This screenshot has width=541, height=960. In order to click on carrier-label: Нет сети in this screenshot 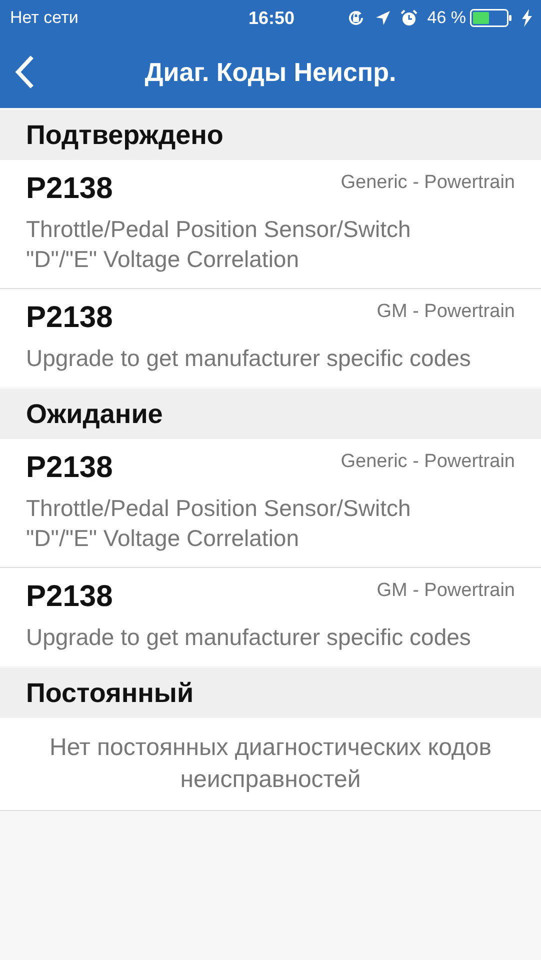, I will do `click(44, 18)`.